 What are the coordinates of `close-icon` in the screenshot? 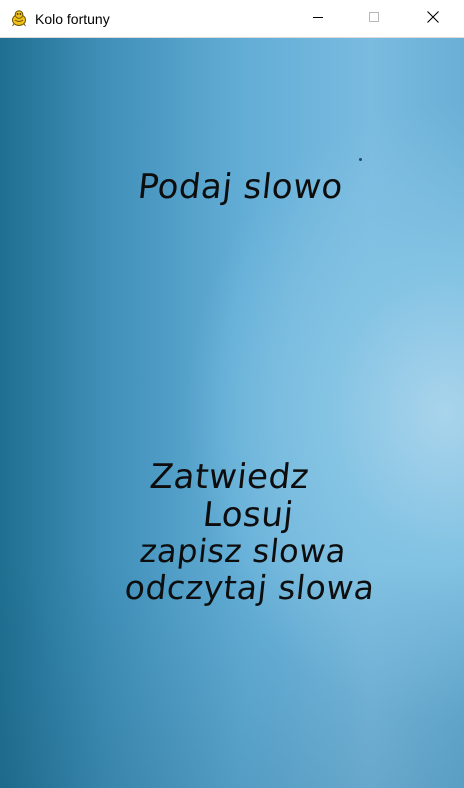 It's located at (433, 19).